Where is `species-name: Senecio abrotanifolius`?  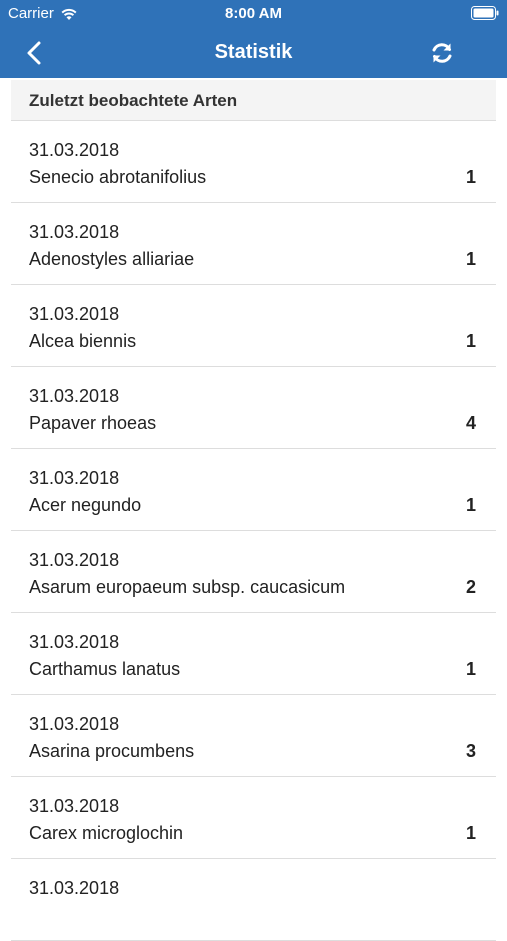
species-name: Senecio abrotanifolius is located at coordinates (118, 177).